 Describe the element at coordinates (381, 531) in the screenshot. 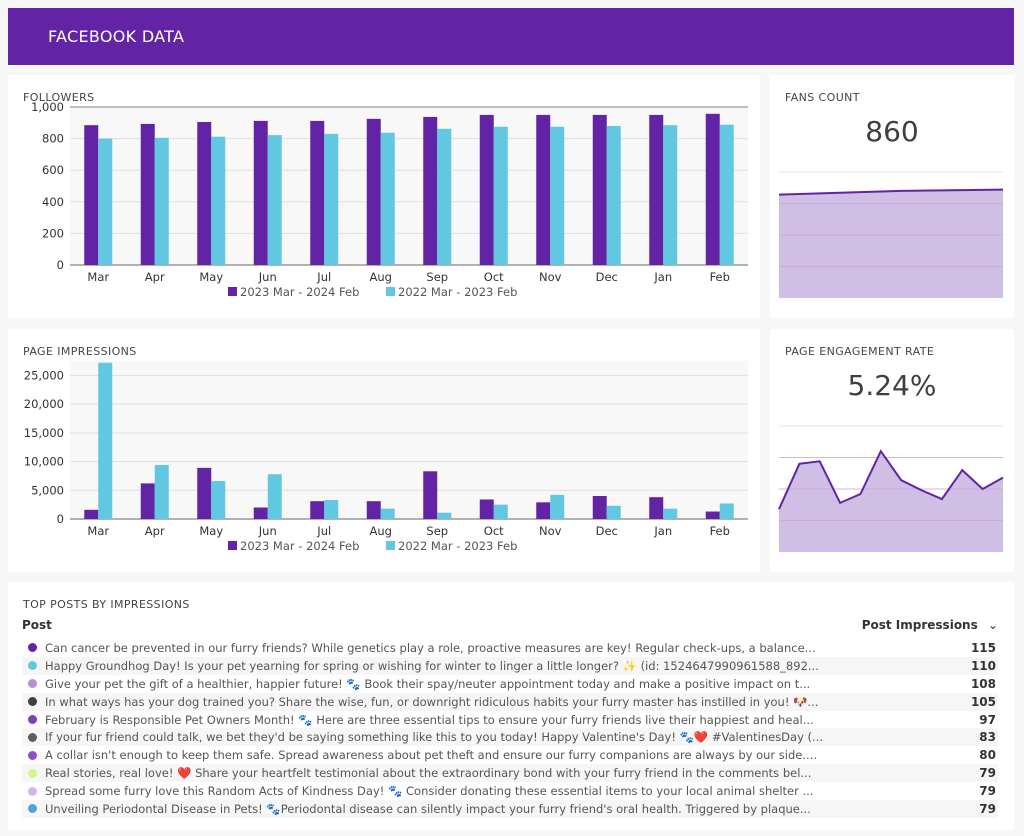

I see `x-tick-label: Aug` at that location.